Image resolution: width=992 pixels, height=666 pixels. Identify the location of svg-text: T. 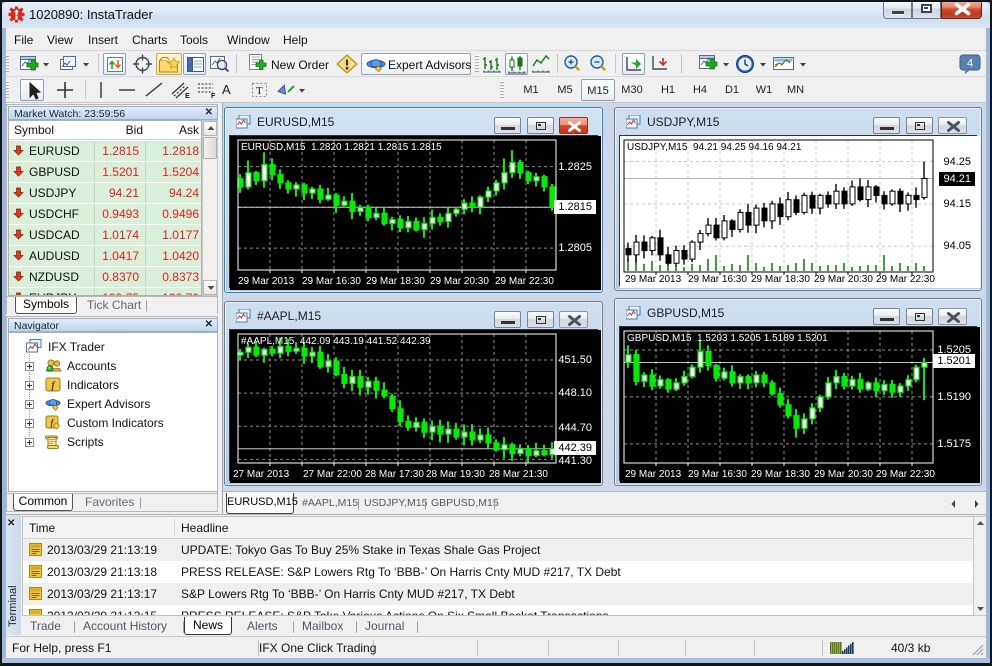
(259, 91).